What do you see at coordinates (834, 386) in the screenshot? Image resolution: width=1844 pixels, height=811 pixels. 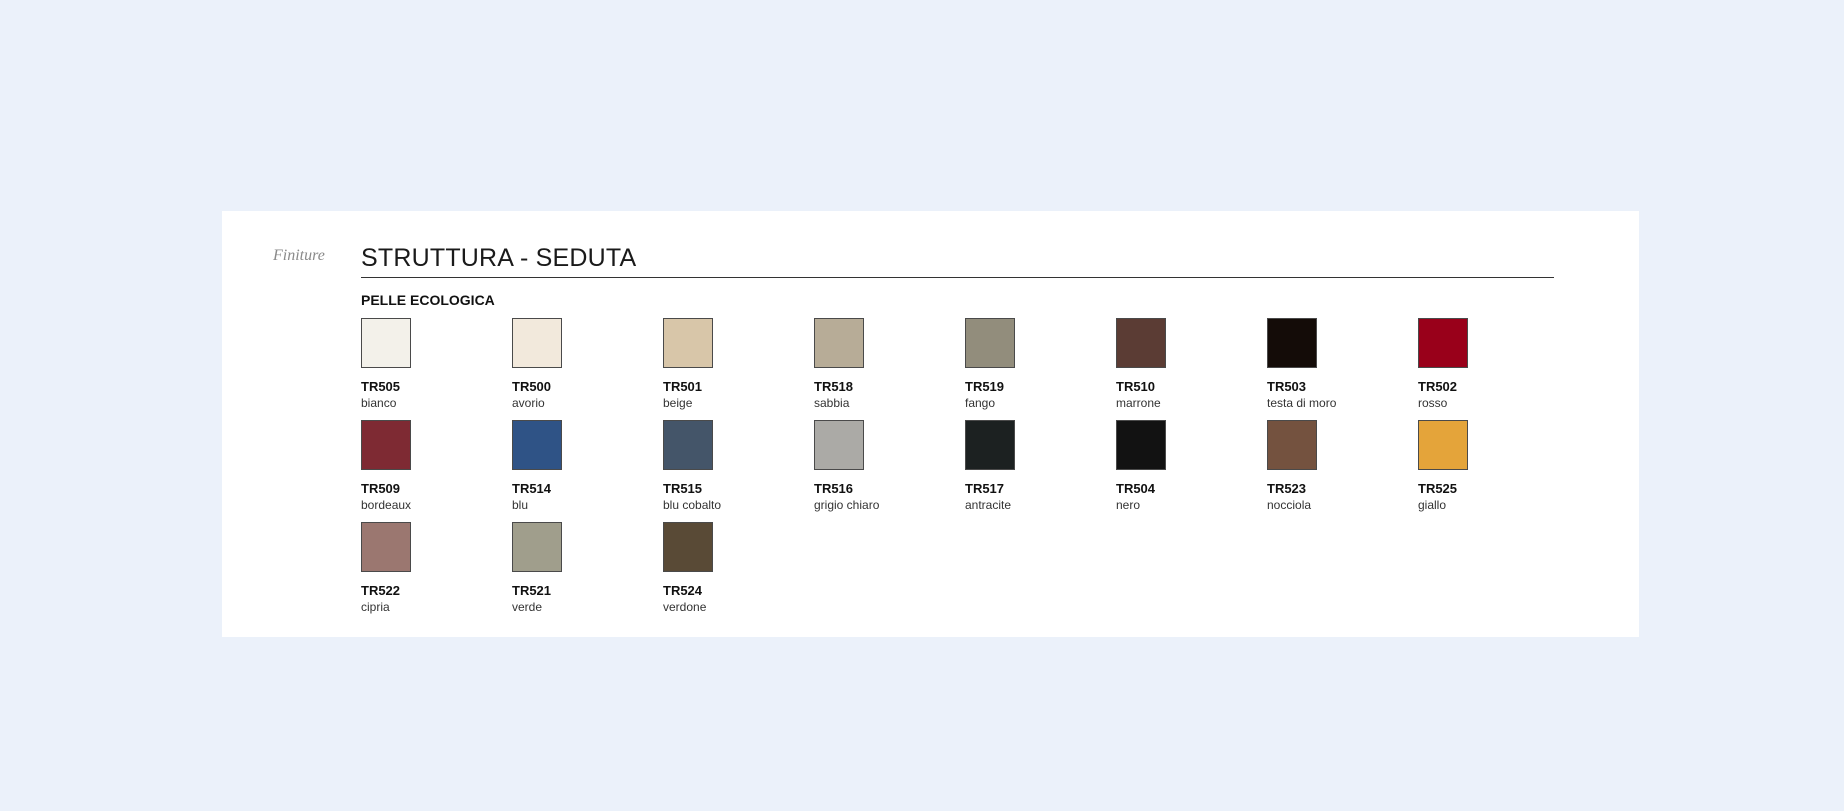 I see `swatch-code: TR518` at bounding box center [834, 386].